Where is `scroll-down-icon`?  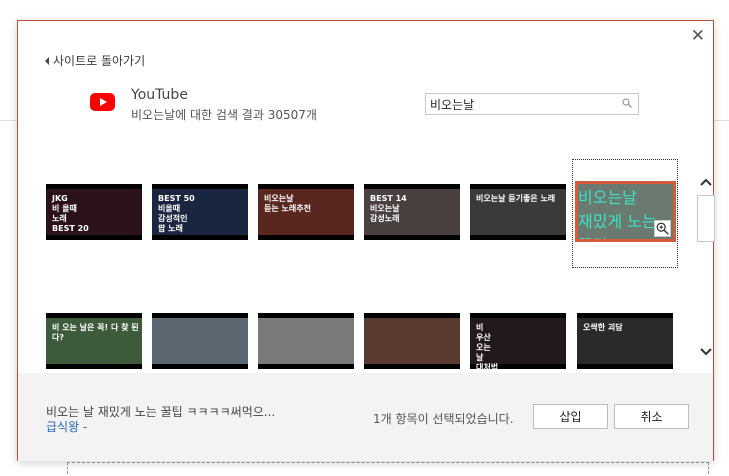 scroll-down-icon is located at coordinates (706, 350).